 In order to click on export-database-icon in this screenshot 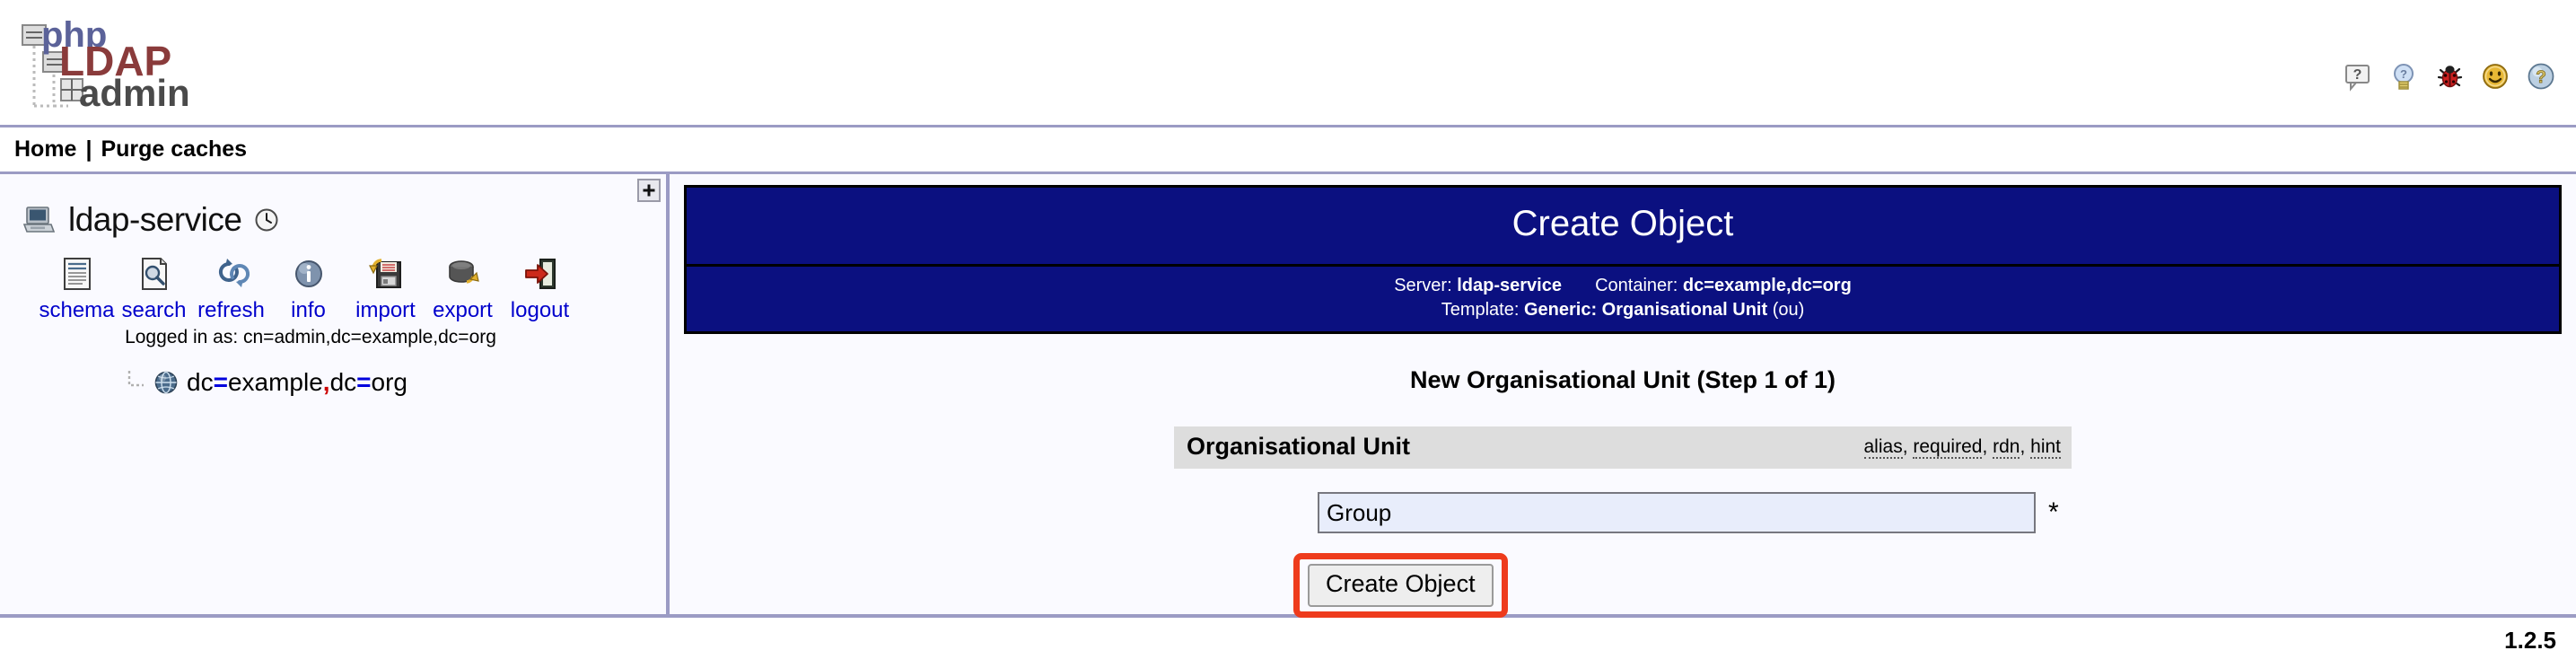, I will do `click(463, 272)`.